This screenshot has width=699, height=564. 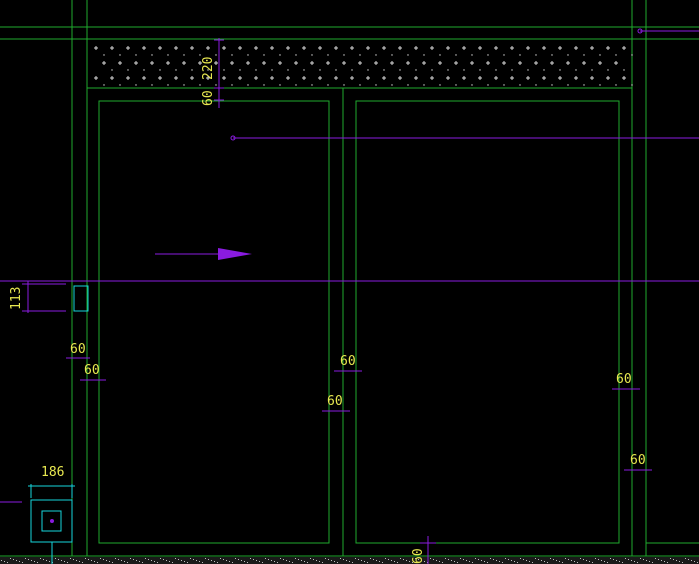 What do you see at coordinates (348, 361) in the screenshot?
I see `dim-center-mullion-a: 60` at bounding box center [348, 361].